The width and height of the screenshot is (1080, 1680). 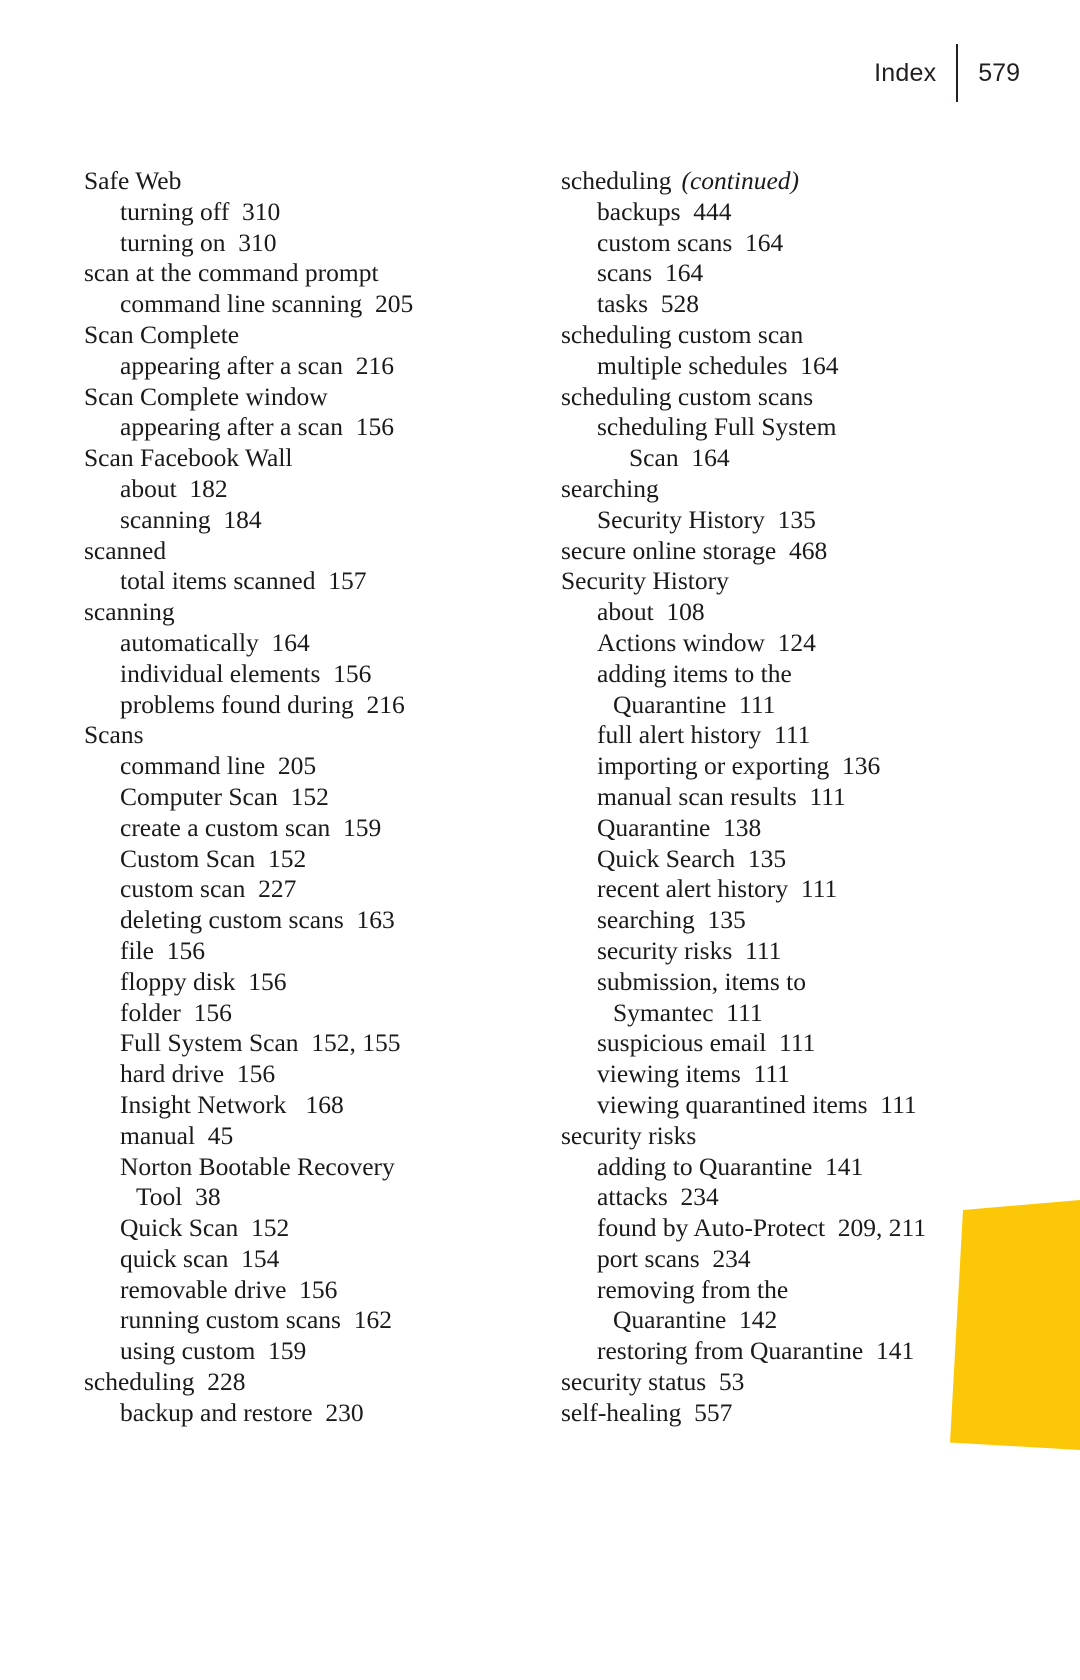 I want to click on index-entry-text: suspicious email 111, so click(x=706, y=1043).